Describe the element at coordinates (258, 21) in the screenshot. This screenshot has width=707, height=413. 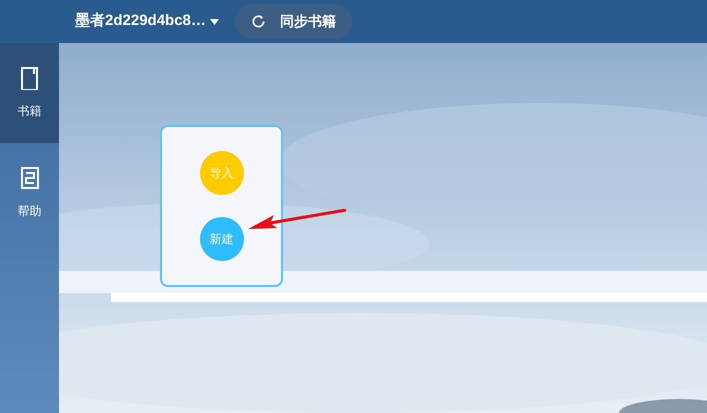
I see `refresh-icon` at that location.